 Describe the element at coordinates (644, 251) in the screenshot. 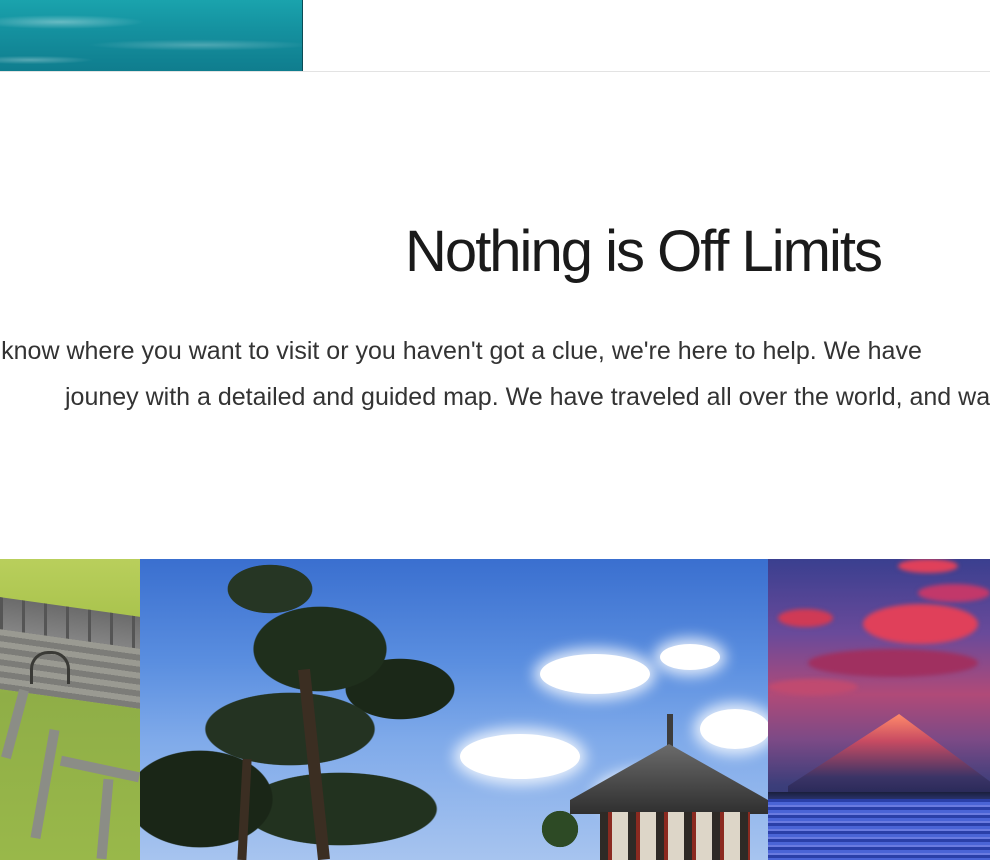

I see `section-title: Nothing is Off Limits` at that location.